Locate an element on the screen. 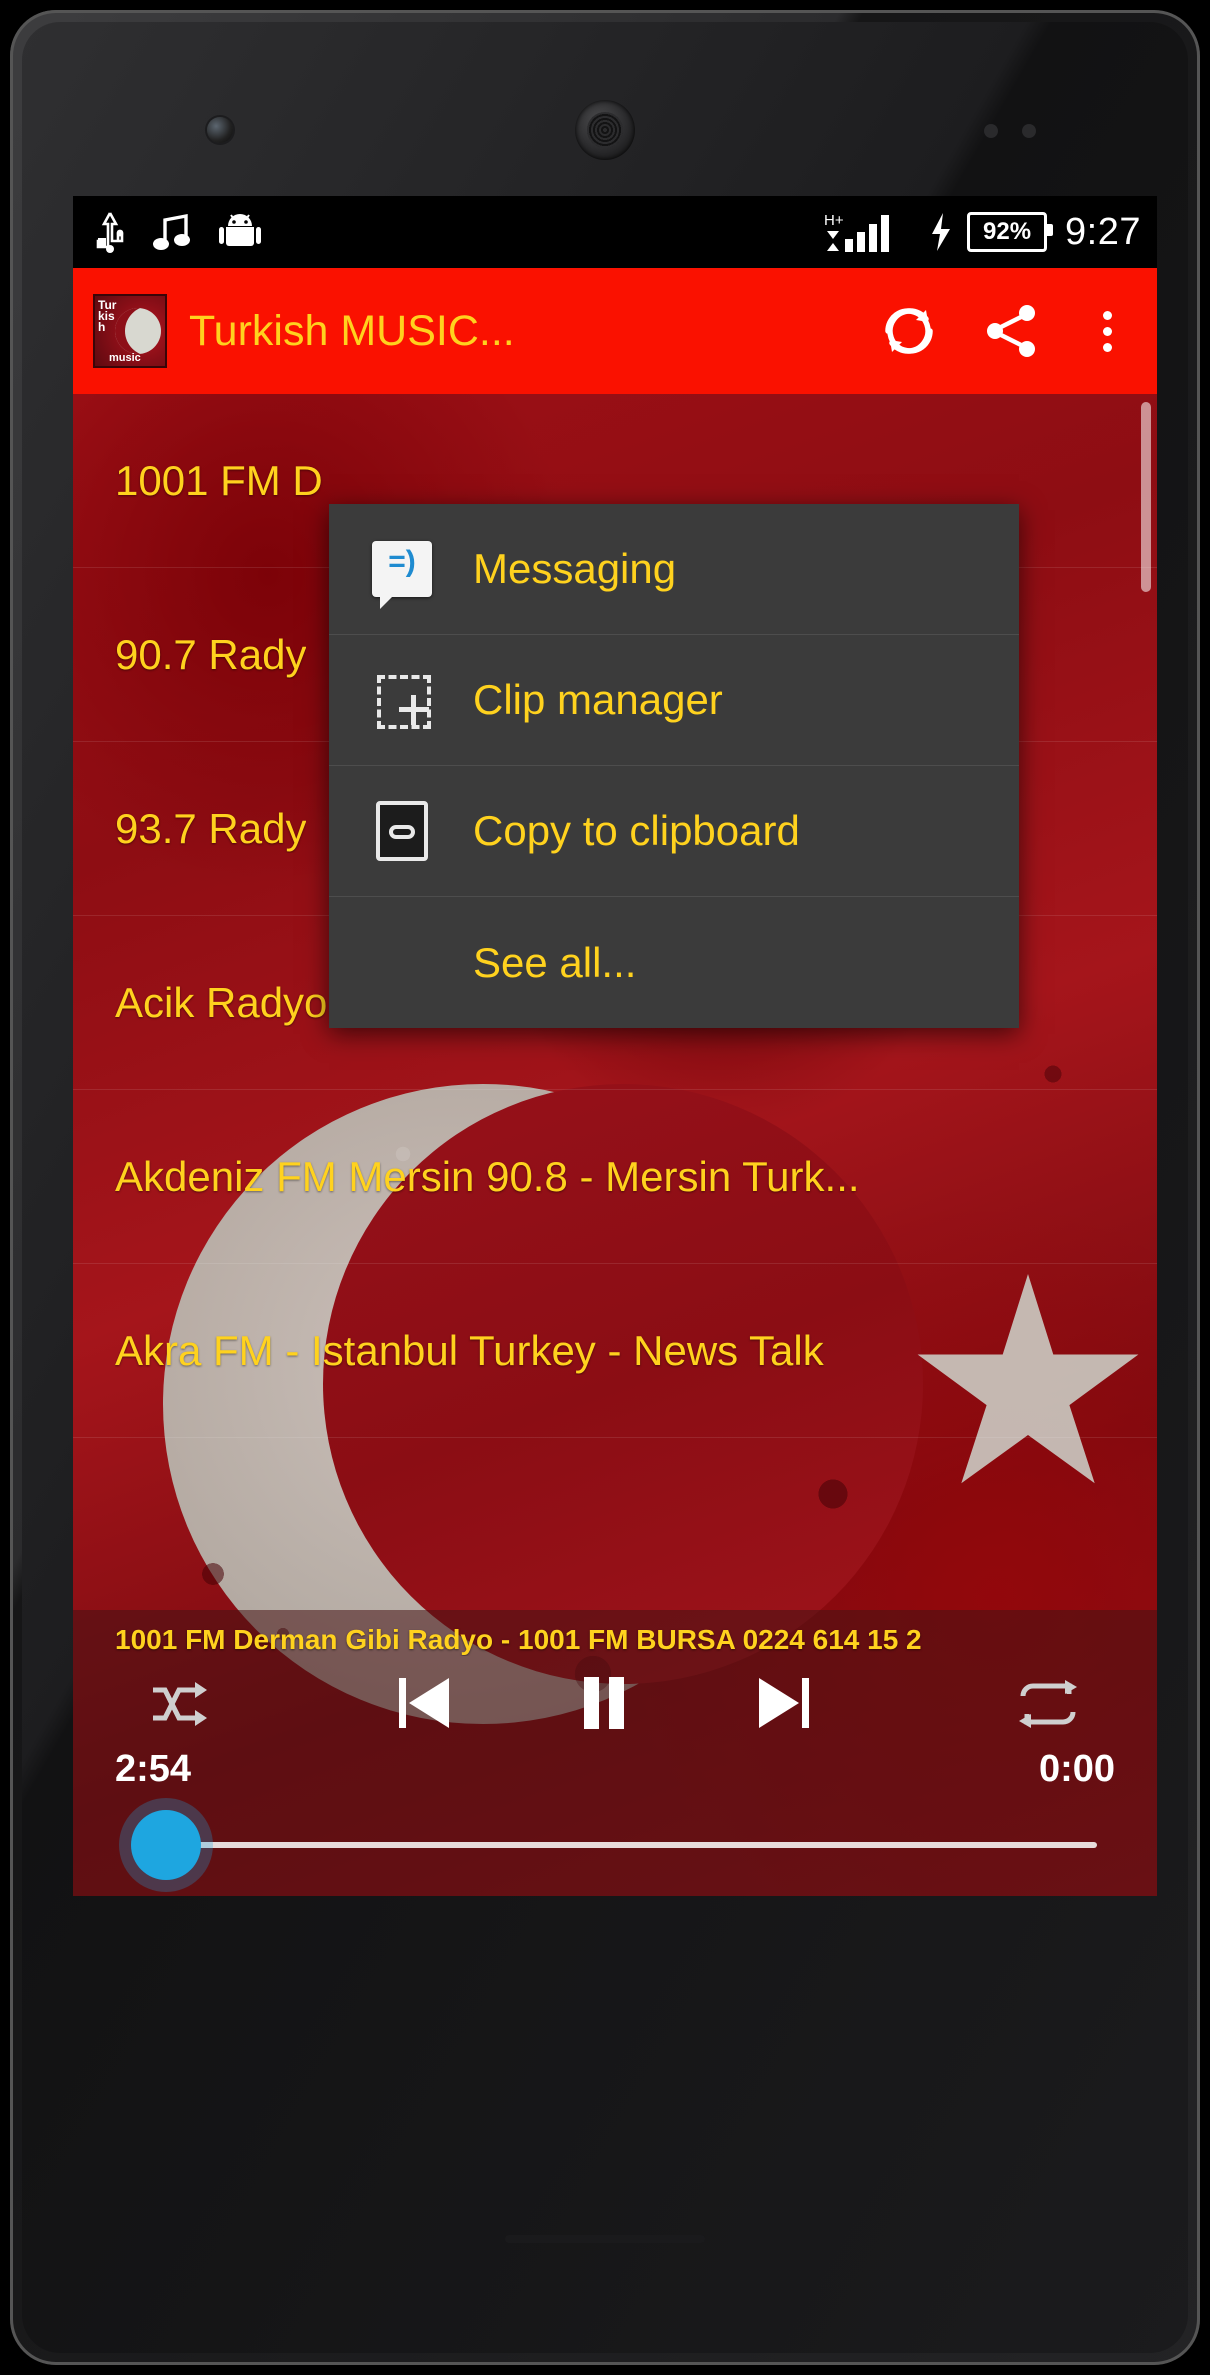  clip-manager-icon is located at coordinates (402, 700).